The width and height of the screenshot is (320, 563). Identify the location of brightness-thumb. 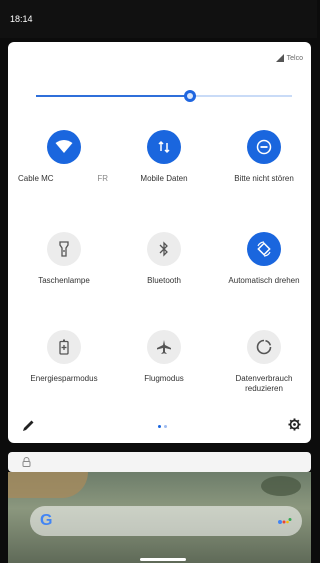
(189, 96).